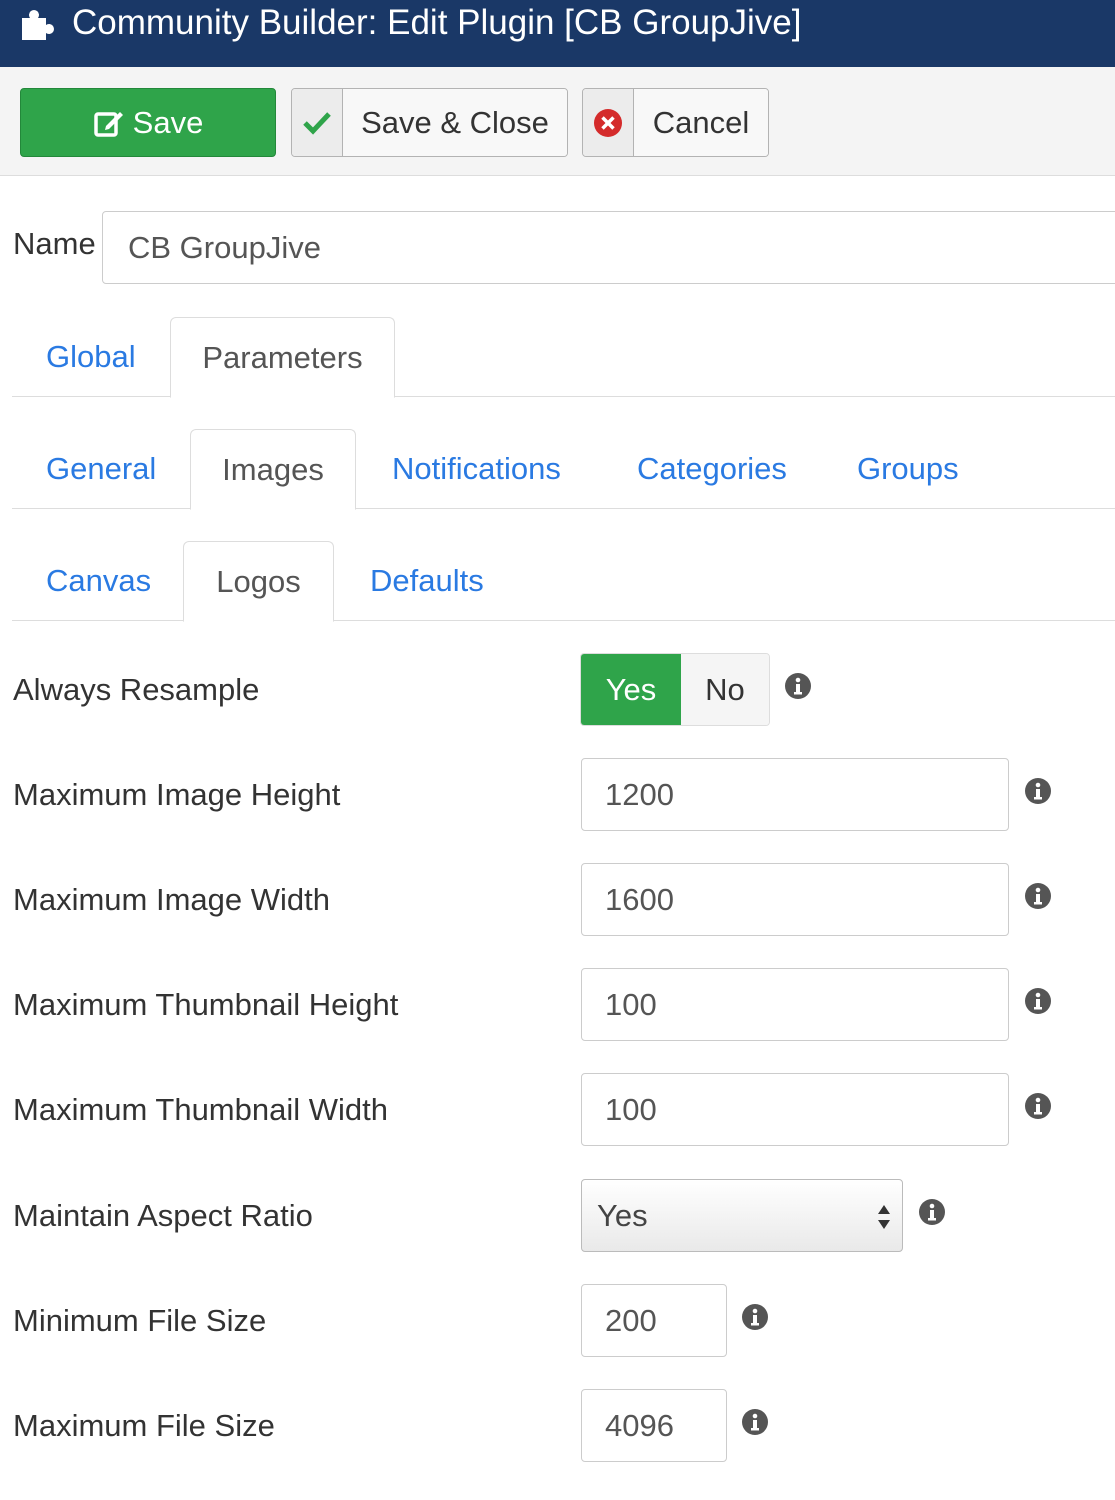 This screenshot has height=1500, width=1115. Describe the element at coordinates (101, 469) in the screenshot. I see `tab-general: General` at that location.